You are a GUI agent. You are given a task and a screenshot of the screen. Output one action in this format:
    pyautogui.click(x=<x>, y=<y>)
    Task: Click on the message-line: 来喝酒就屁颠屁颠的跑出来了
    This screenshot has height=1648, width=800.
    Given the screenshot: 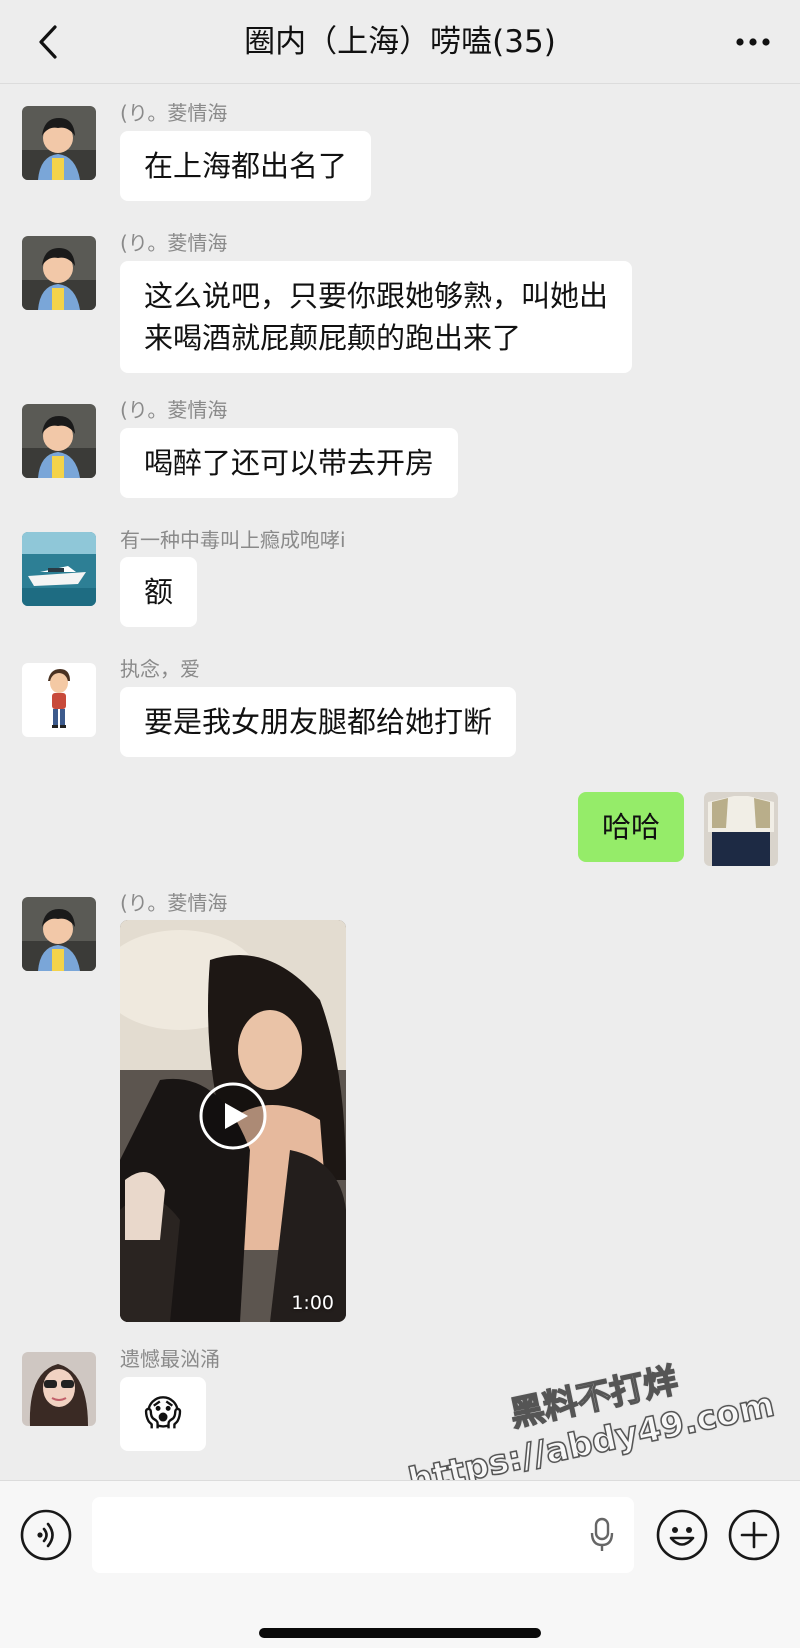 What is the action you would take?
    pyautogui.click(x=333, y=338)
    